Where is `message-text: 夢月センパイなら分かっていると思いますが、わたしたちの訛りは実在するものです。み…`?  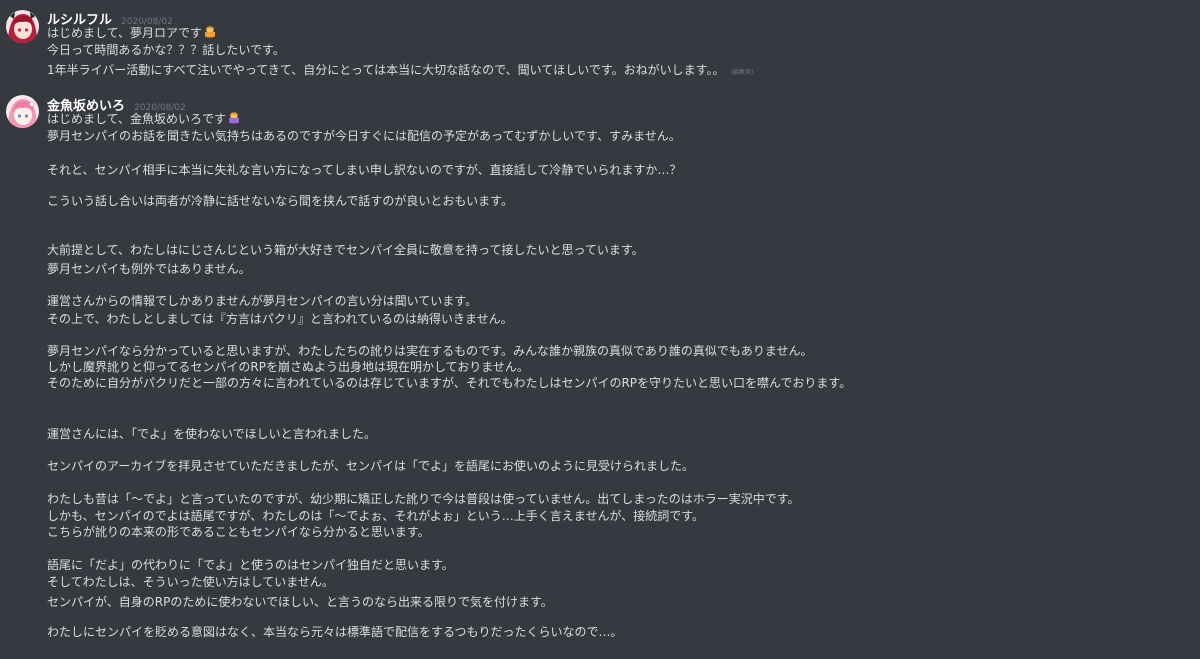
message-text: 夢月センパイなら分かっていると思いますが、わたしたちの訛りは実在するものです。み… is located at coordinates (430, 351).